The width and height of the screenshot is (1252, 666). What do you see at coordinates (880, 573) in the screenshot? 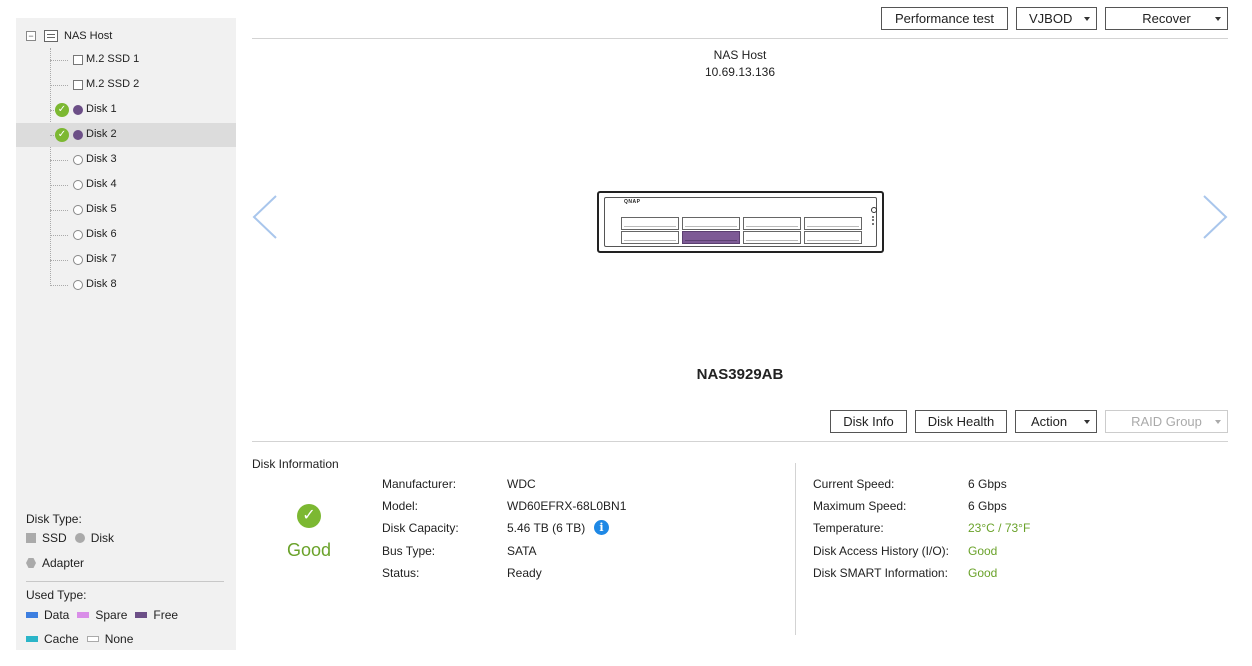
I see `disk-smart-label: Disk SMART Information:` at bounding box center [880, 573].